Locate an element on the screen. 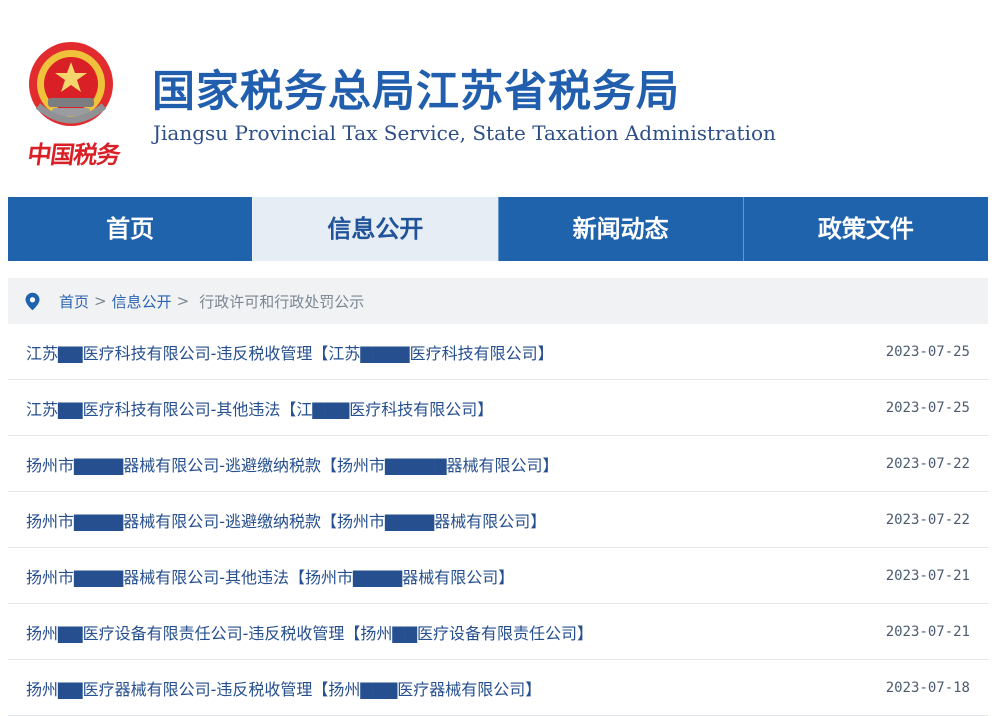 The image size is (995, 716). nav-news: 新闻动态 is located at coordinates (620, 229).